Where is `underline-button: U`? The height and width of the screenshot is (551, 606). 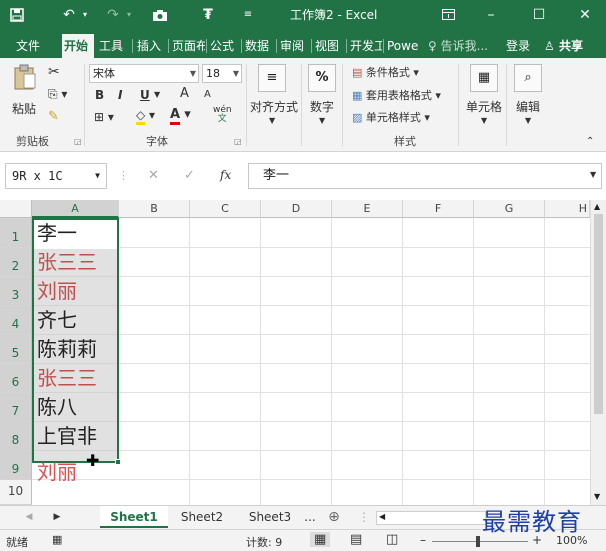 underline-button: U is located at coordinates (145, 95).